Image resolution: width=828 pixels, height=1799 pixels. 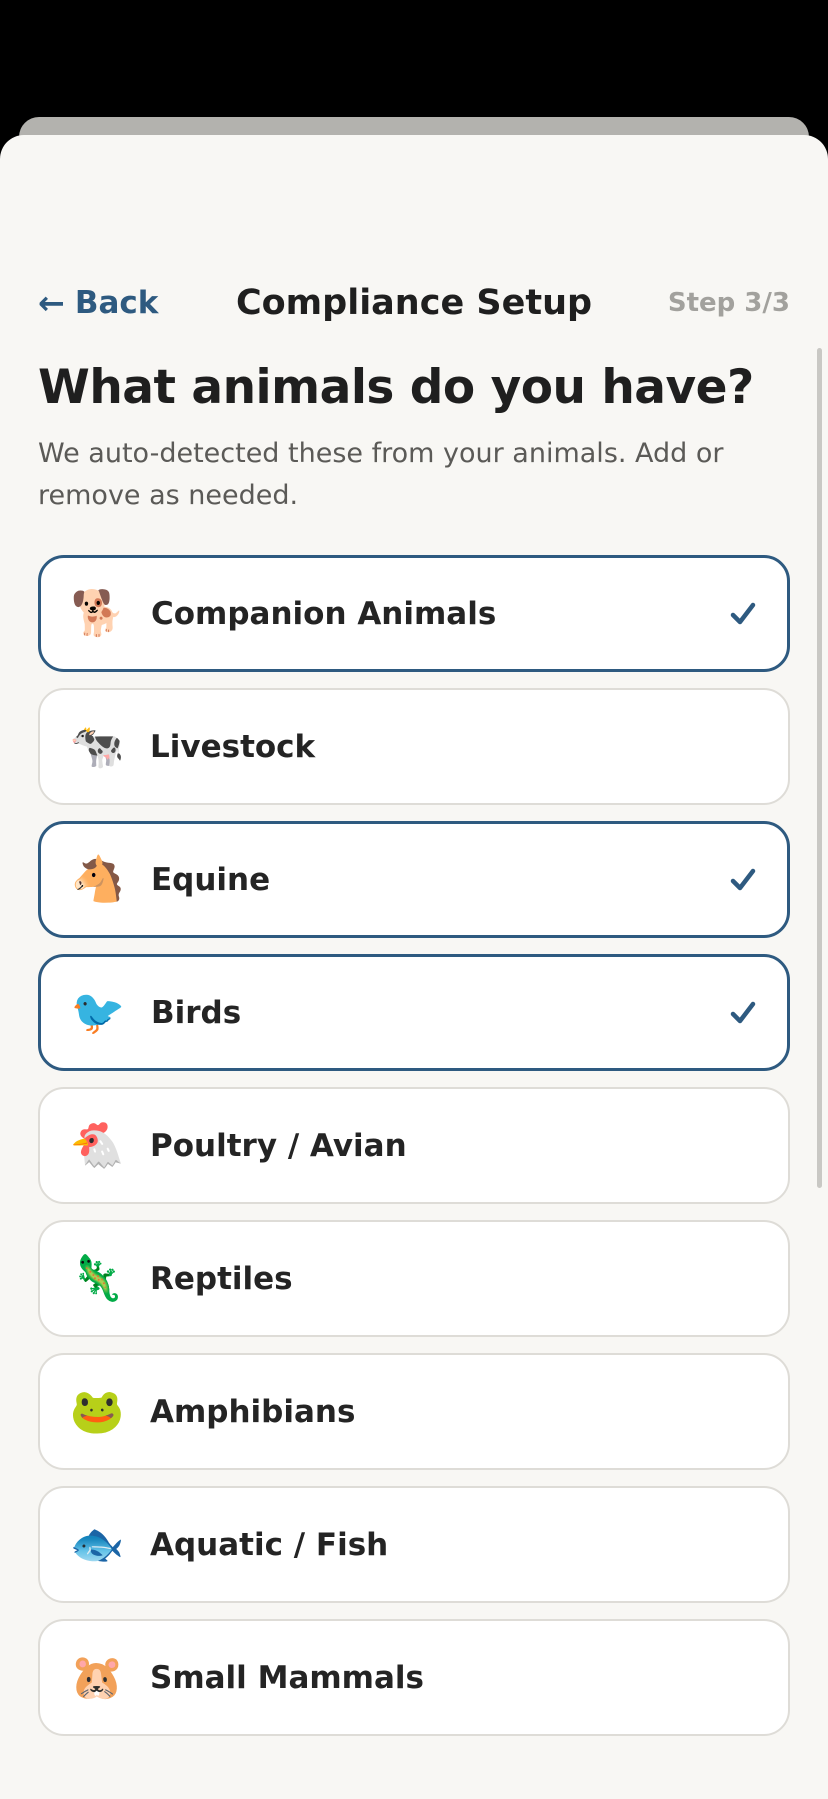 What do you see at coordinates (97, 746) in the screenshot?
I see `cow-icon: 🐄` at bounding box center [97, 746].